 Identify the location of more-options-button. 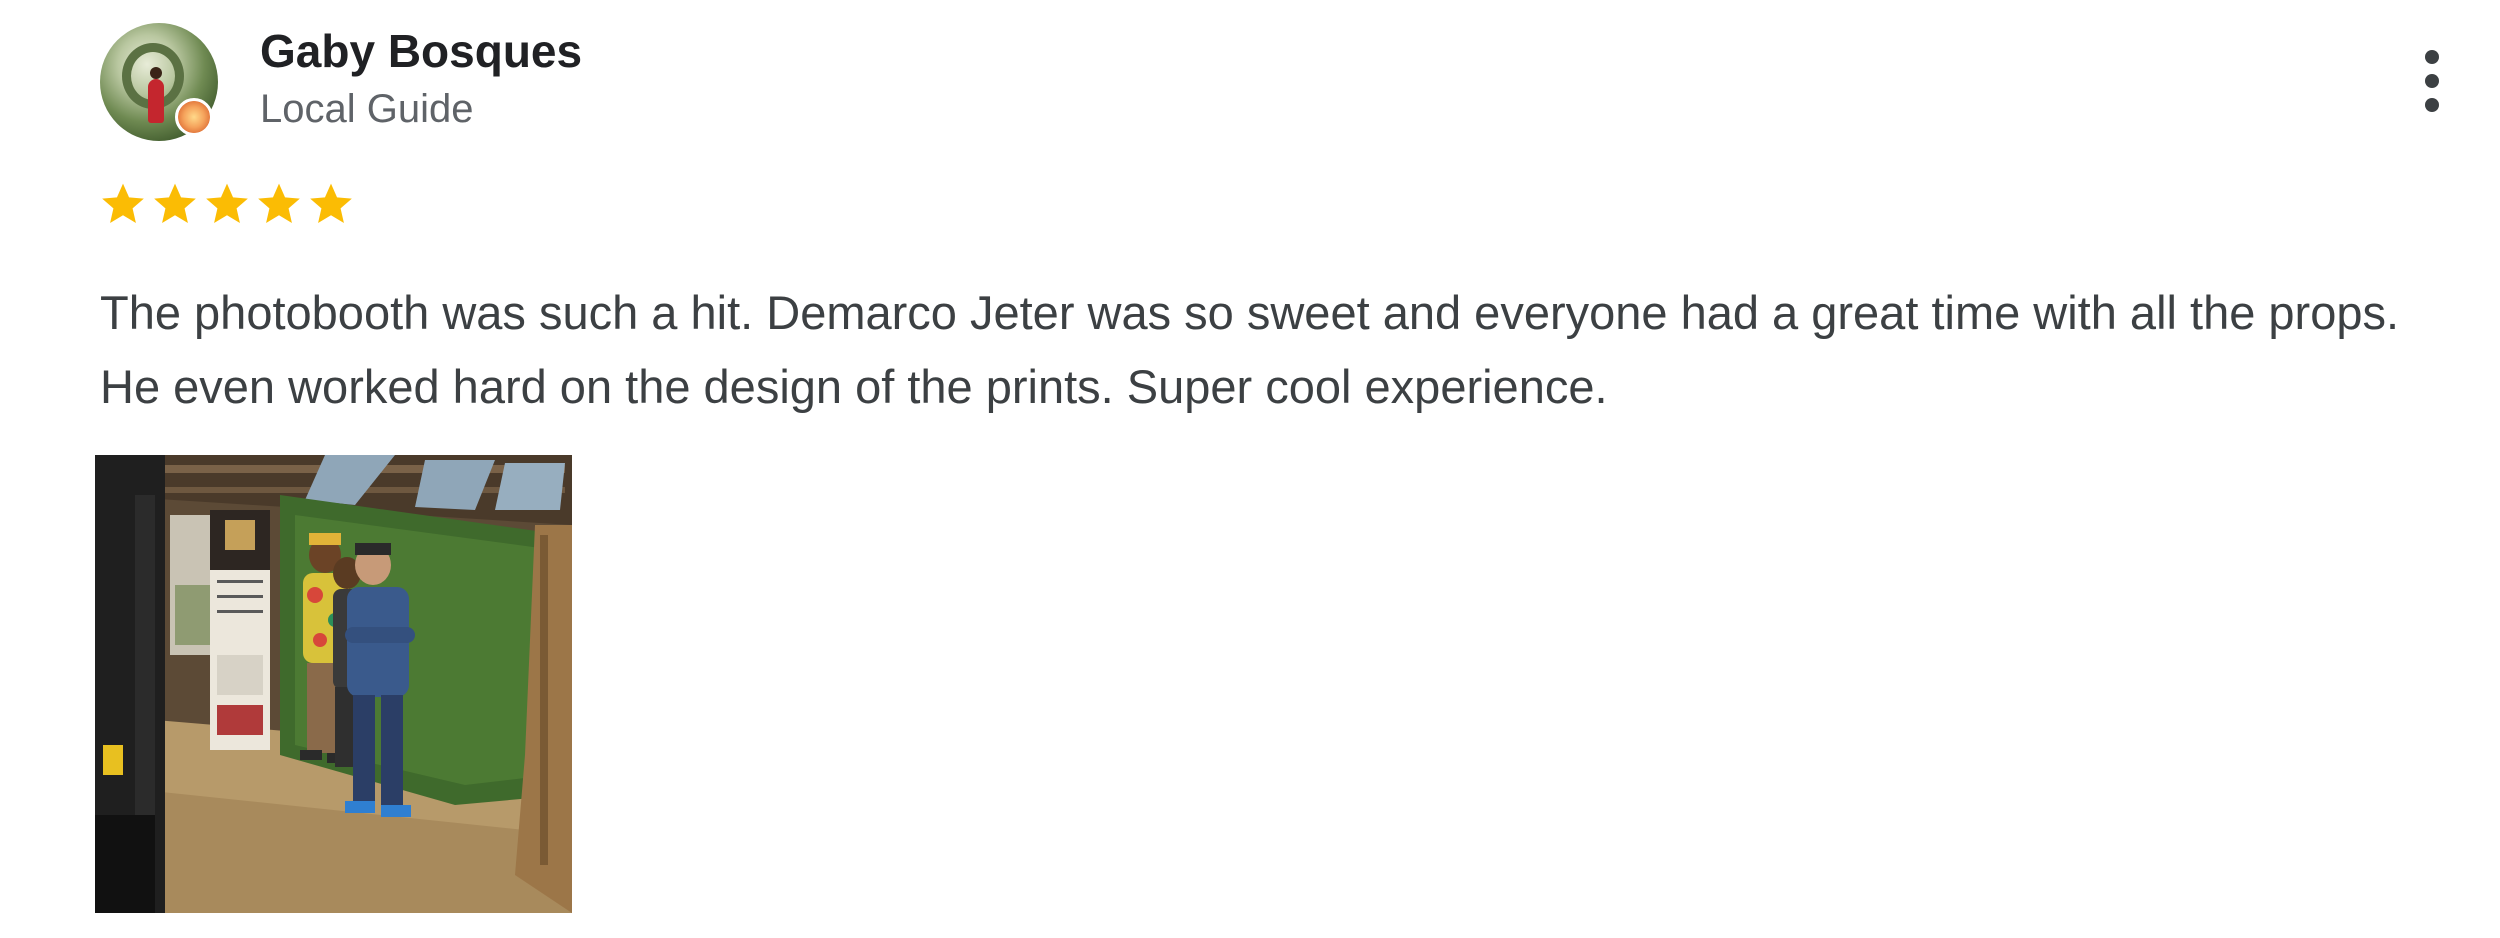
(2432, 81).